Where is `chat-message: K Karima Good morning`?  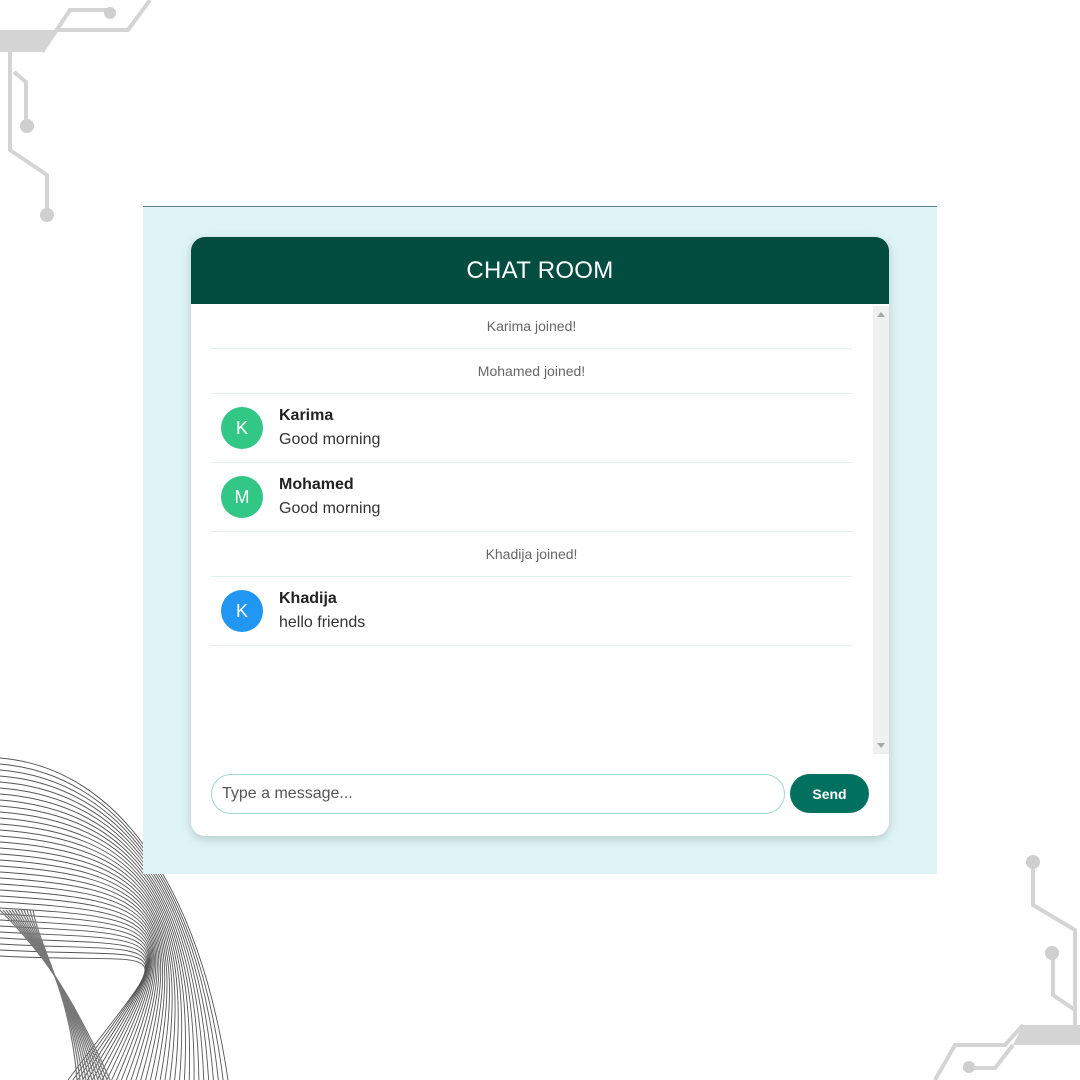 chat-message: K Karima Good morning is located at coordinates (531, 428).